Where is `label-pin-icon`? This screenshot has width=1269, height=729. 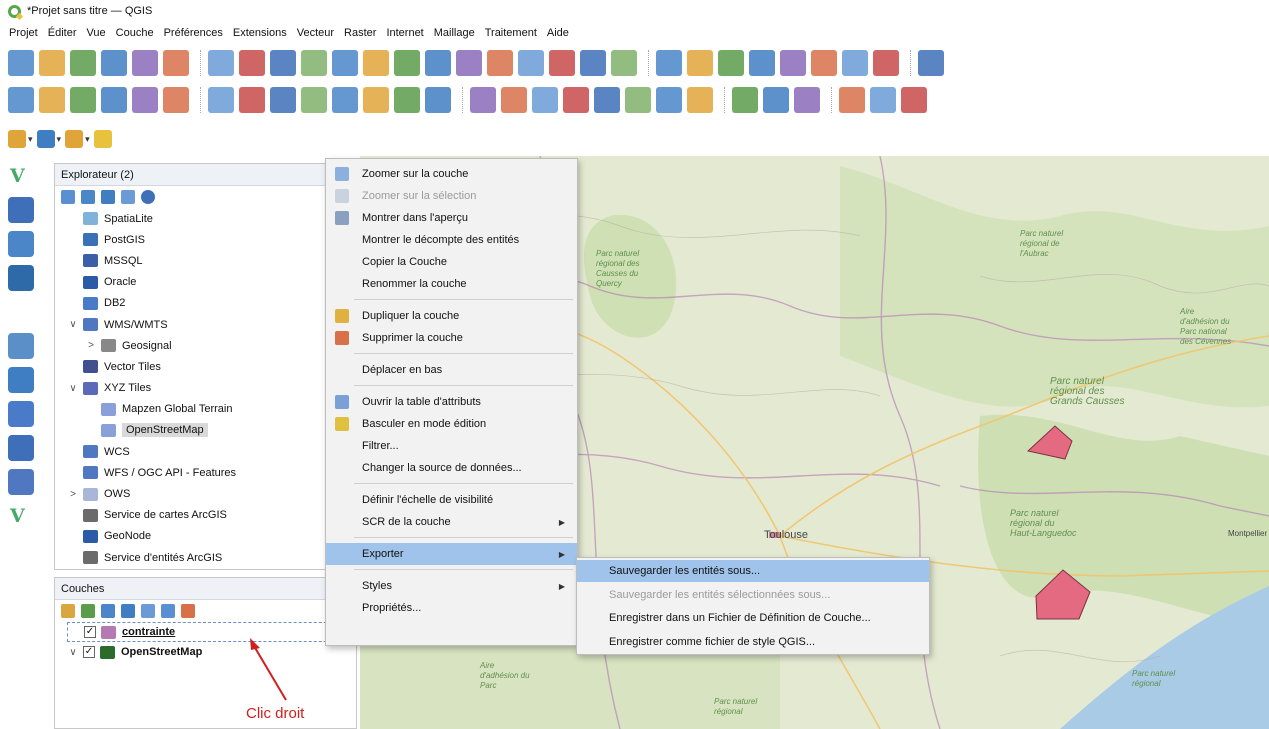
label-pin-icon is located at coordinates (514, 100).